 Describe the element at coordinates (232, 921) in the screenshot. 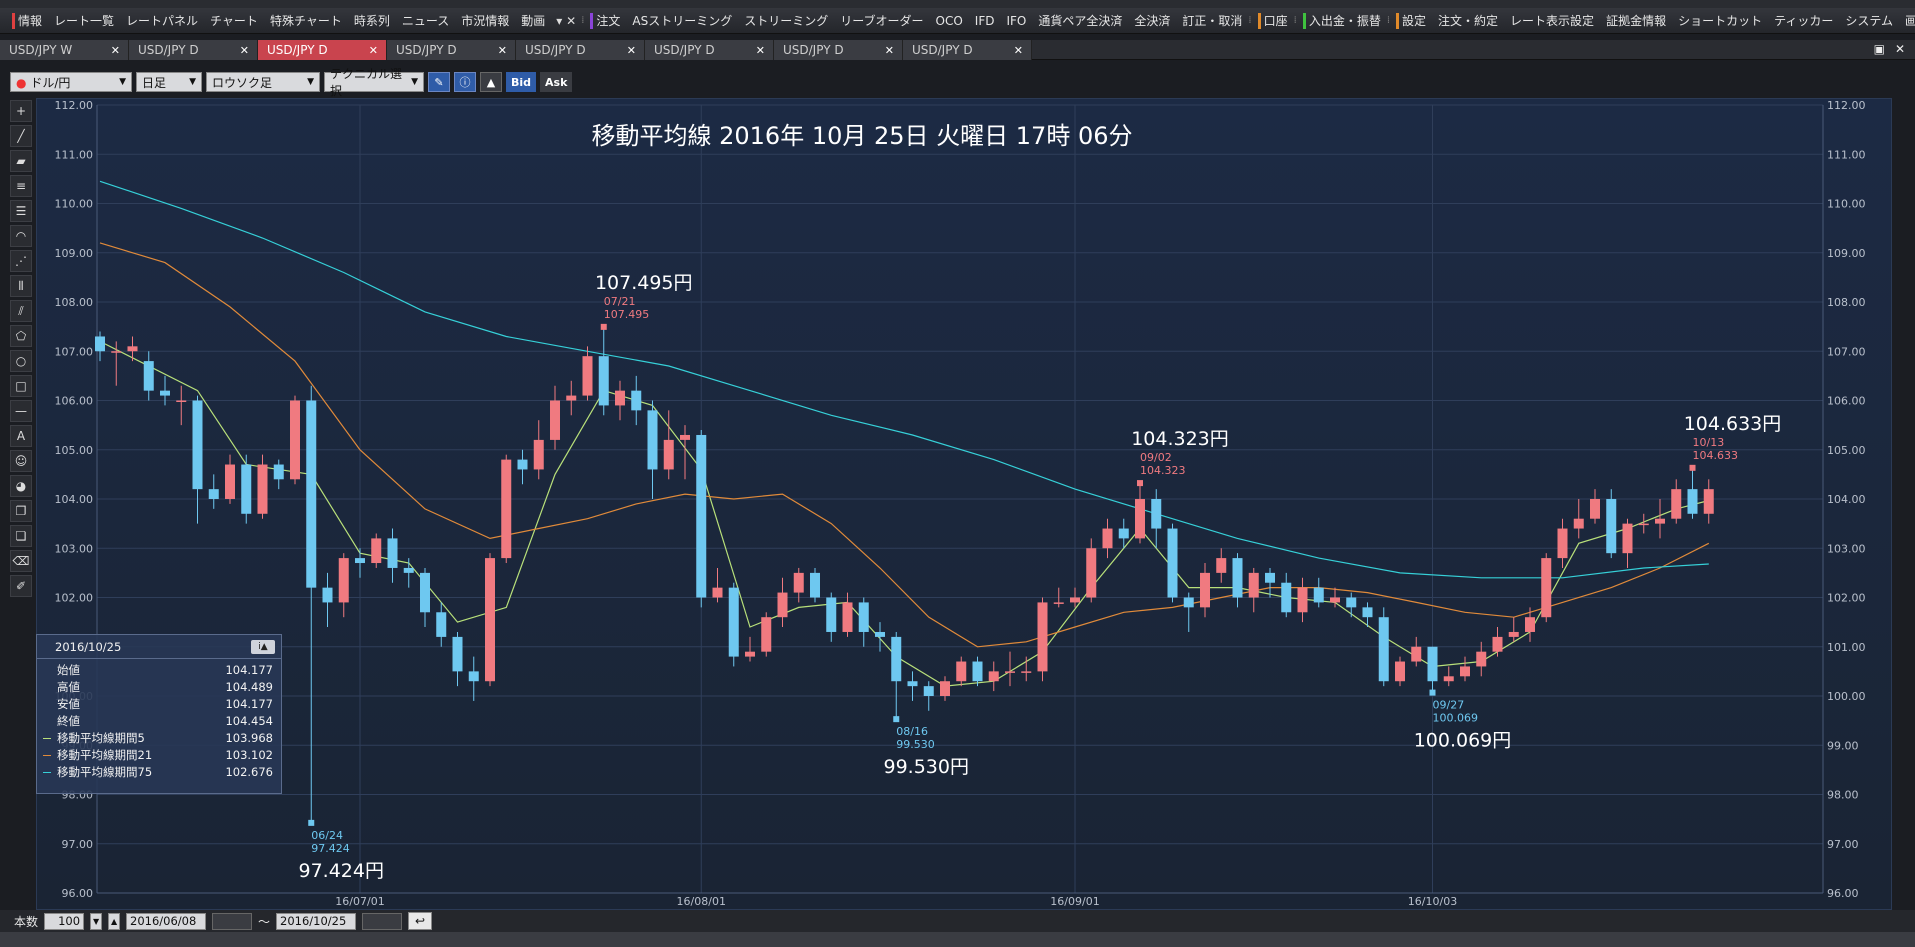

I see `start-time-field` at that location.